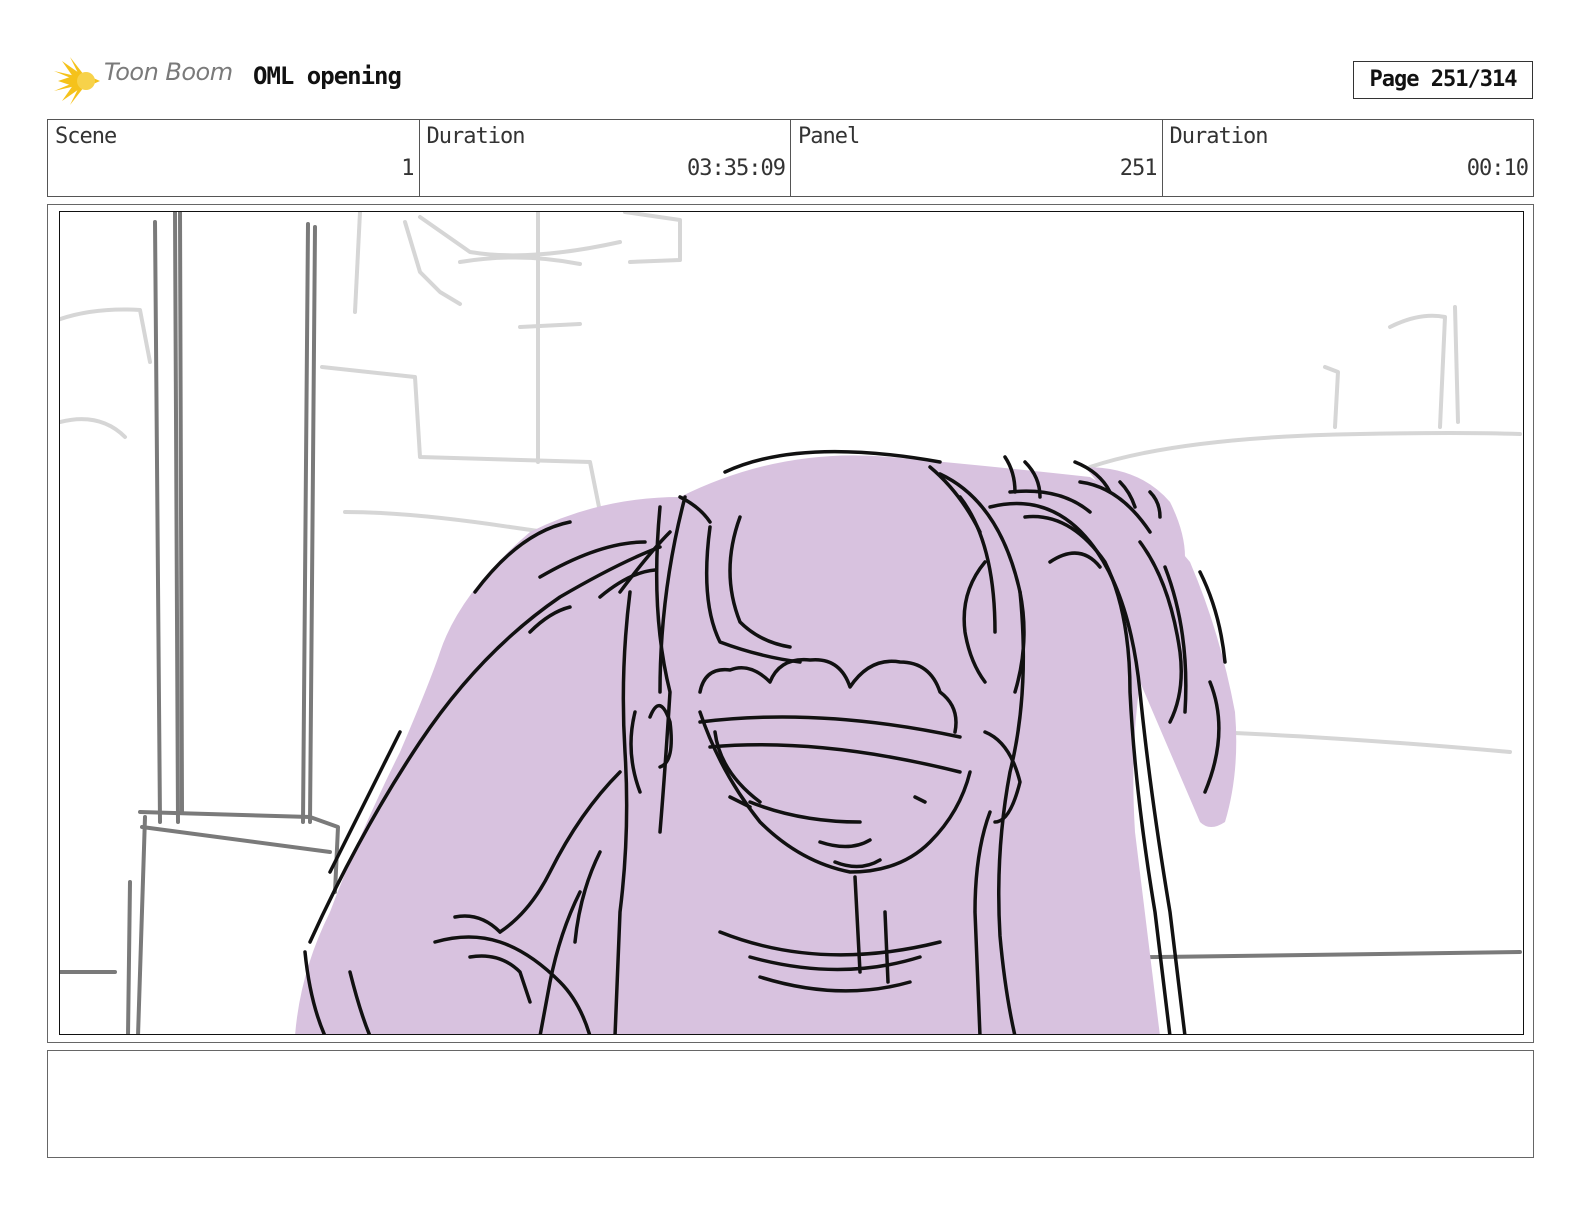  I want to click on scene-cell: Scene 1, so click(234, 158).